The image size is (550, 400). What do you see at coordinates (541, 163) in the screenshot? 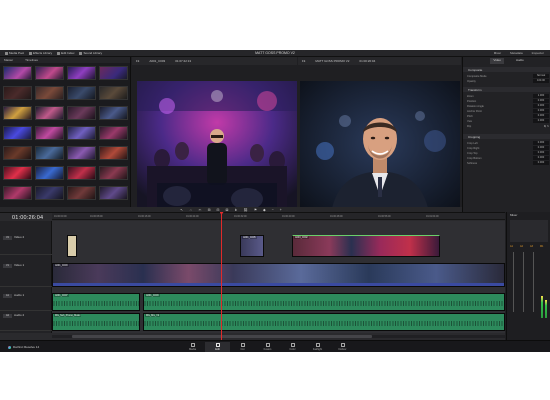
I see `softness-field: 0.000` at bounding box center [541, 163].